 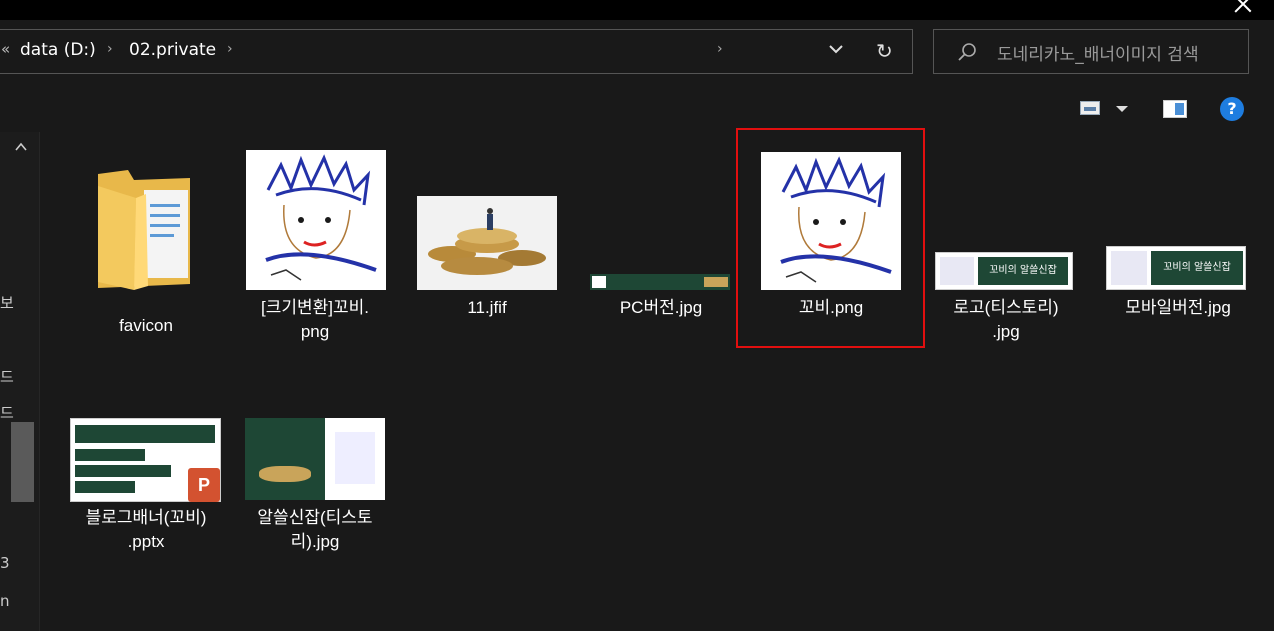 I want to click on breadcrumb-expand-icon: ›, so click(x=720, y=49).